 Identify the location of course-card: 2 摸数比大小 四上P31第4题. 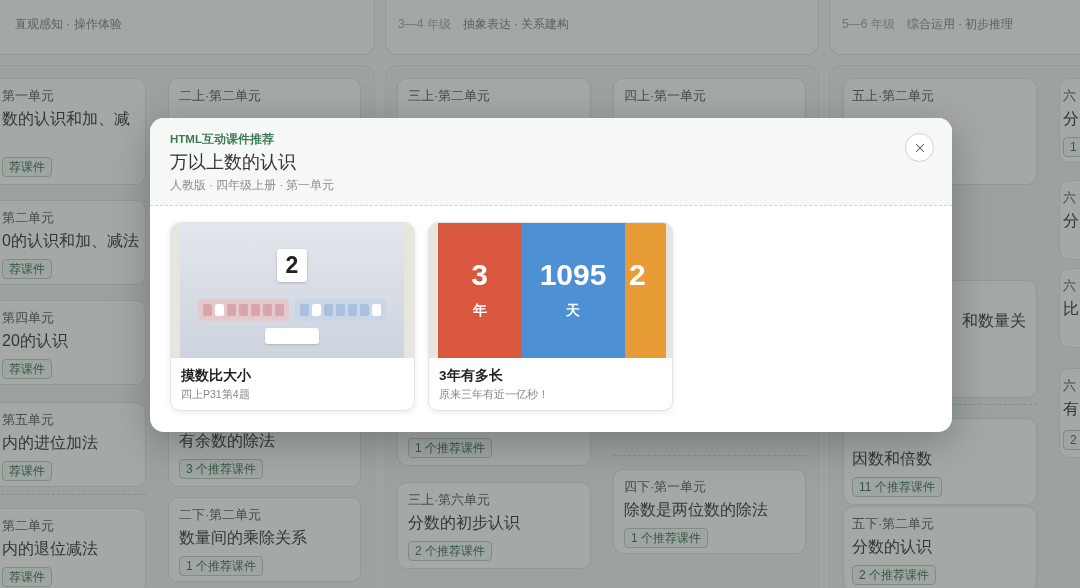
(292, 316).